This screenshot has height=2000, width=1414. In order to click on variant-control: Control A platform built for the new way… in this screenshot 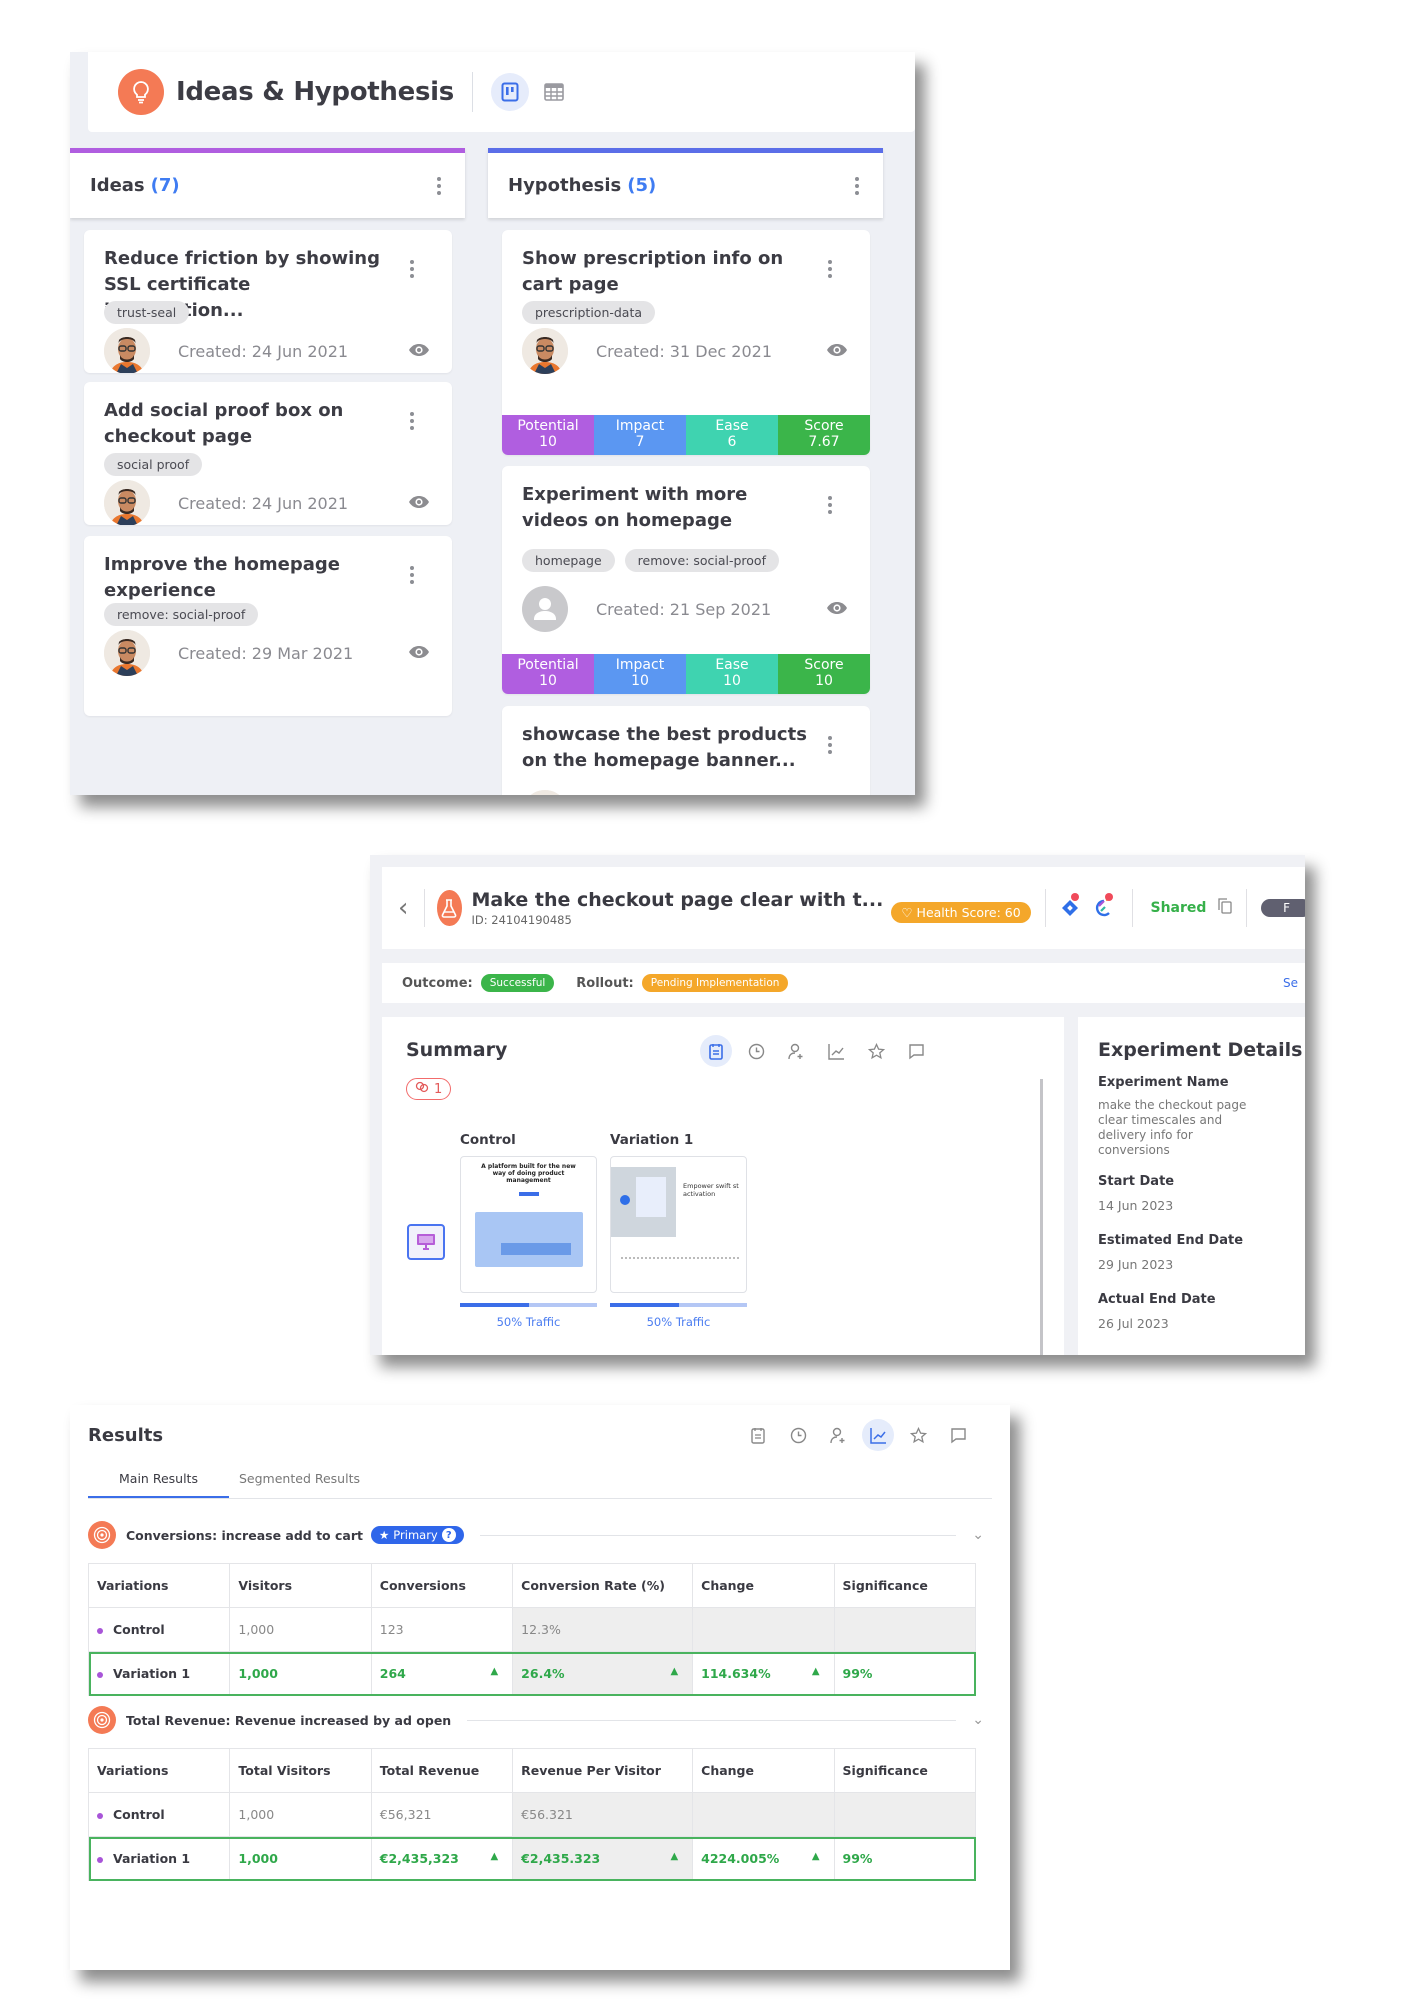, I will do `click(528, 1230)`.